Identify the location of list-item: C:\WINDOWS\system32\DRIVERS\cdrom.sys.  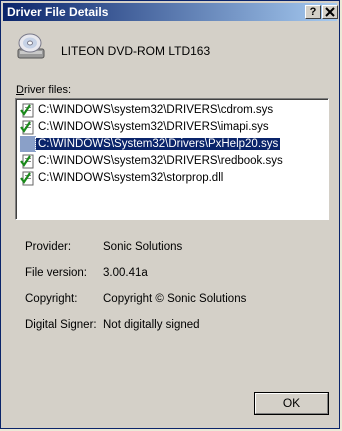
(146, 110).